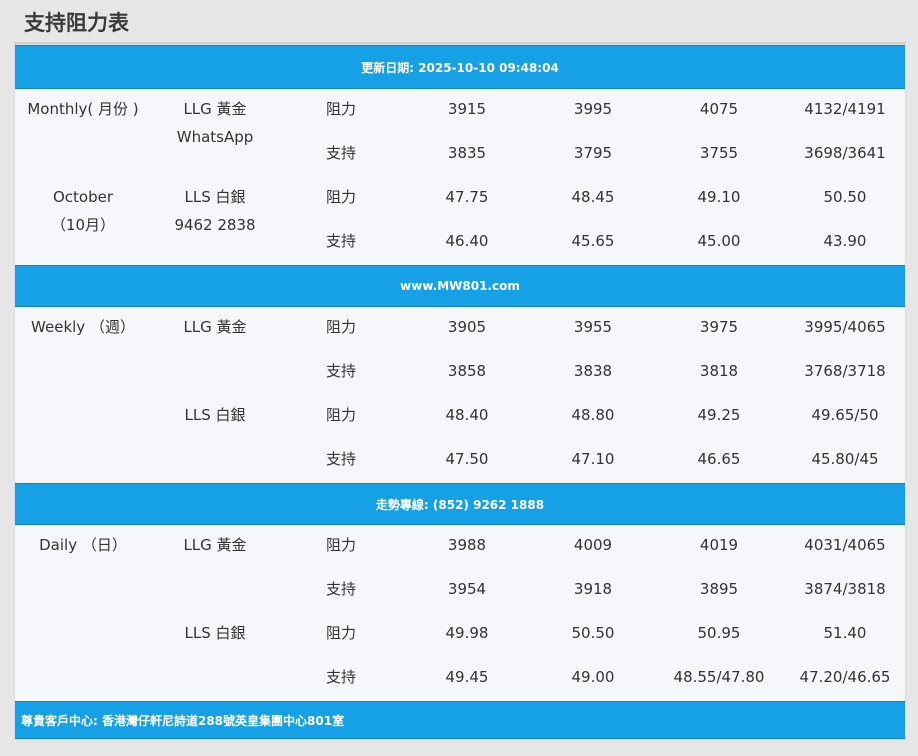 Image resolution: width=918 pixels, height=756 pixels. Describe the element at coordinates (845, 327) in the screenshot. I see `value-cell: 3995/4065` at that location.